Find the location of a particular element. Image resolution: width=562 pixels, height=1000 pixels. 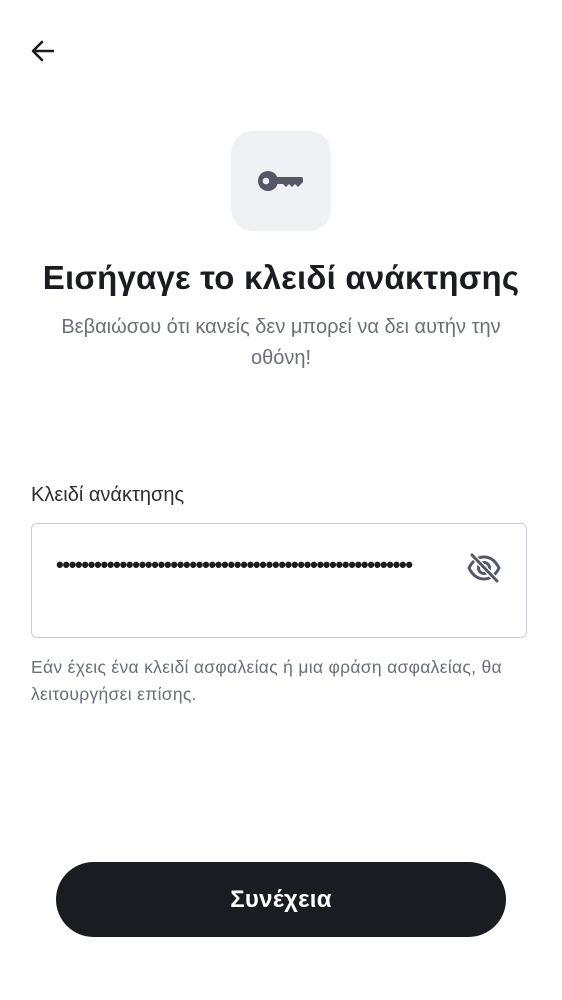

recovery-key-label: Κλειδί ανάκτησης is located at coordinates (108, 495).